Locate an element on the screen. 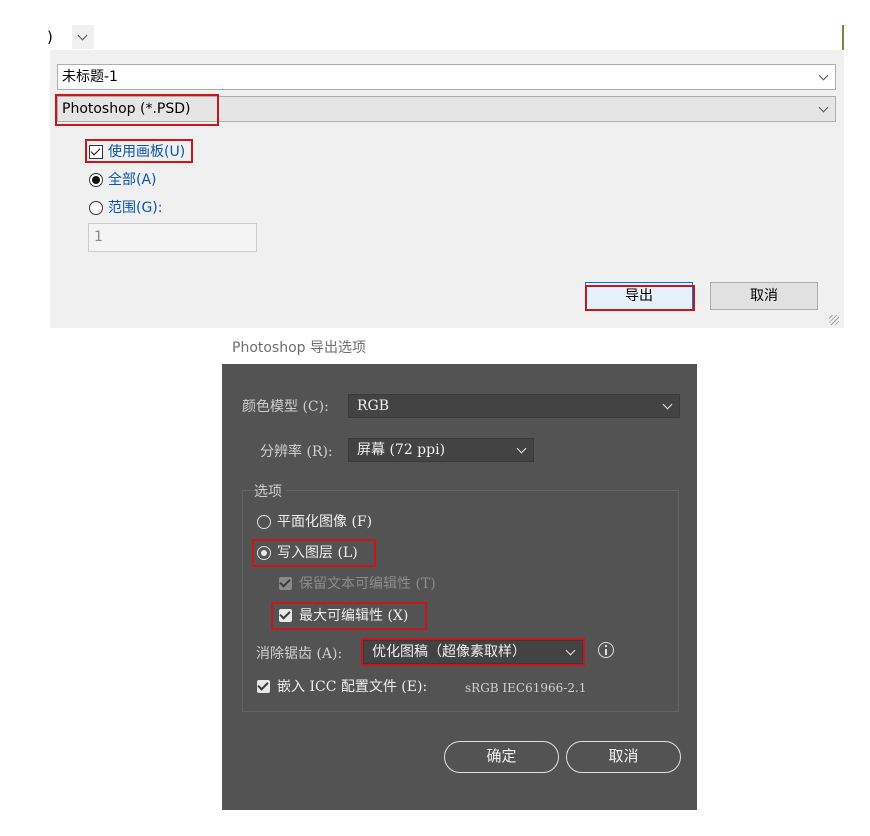  resolution-value: 屏幕 (72 ppi) is located at coordinates (401, 450).